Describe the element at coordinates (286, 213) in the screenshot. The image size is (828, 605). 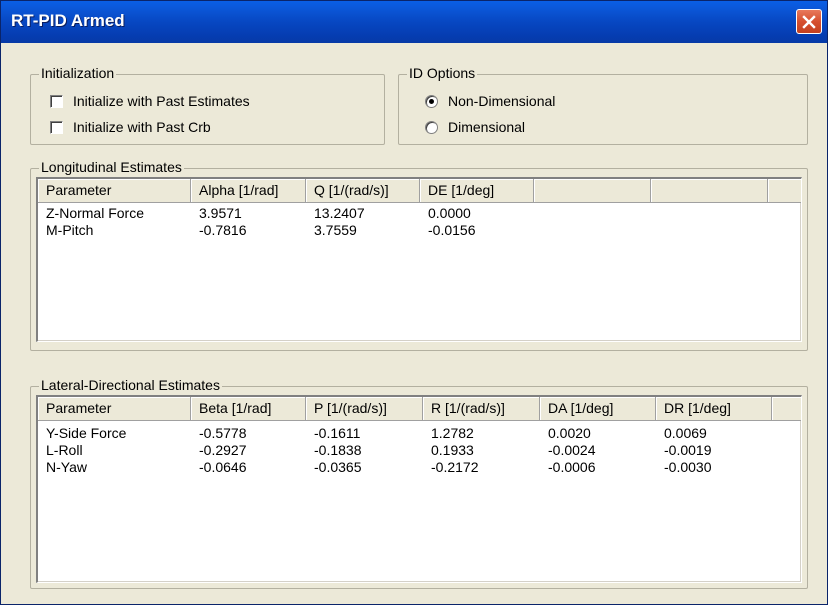
I see `table-row: Z-Normal Force 3.9571 13.2407 0.0000` at that location.